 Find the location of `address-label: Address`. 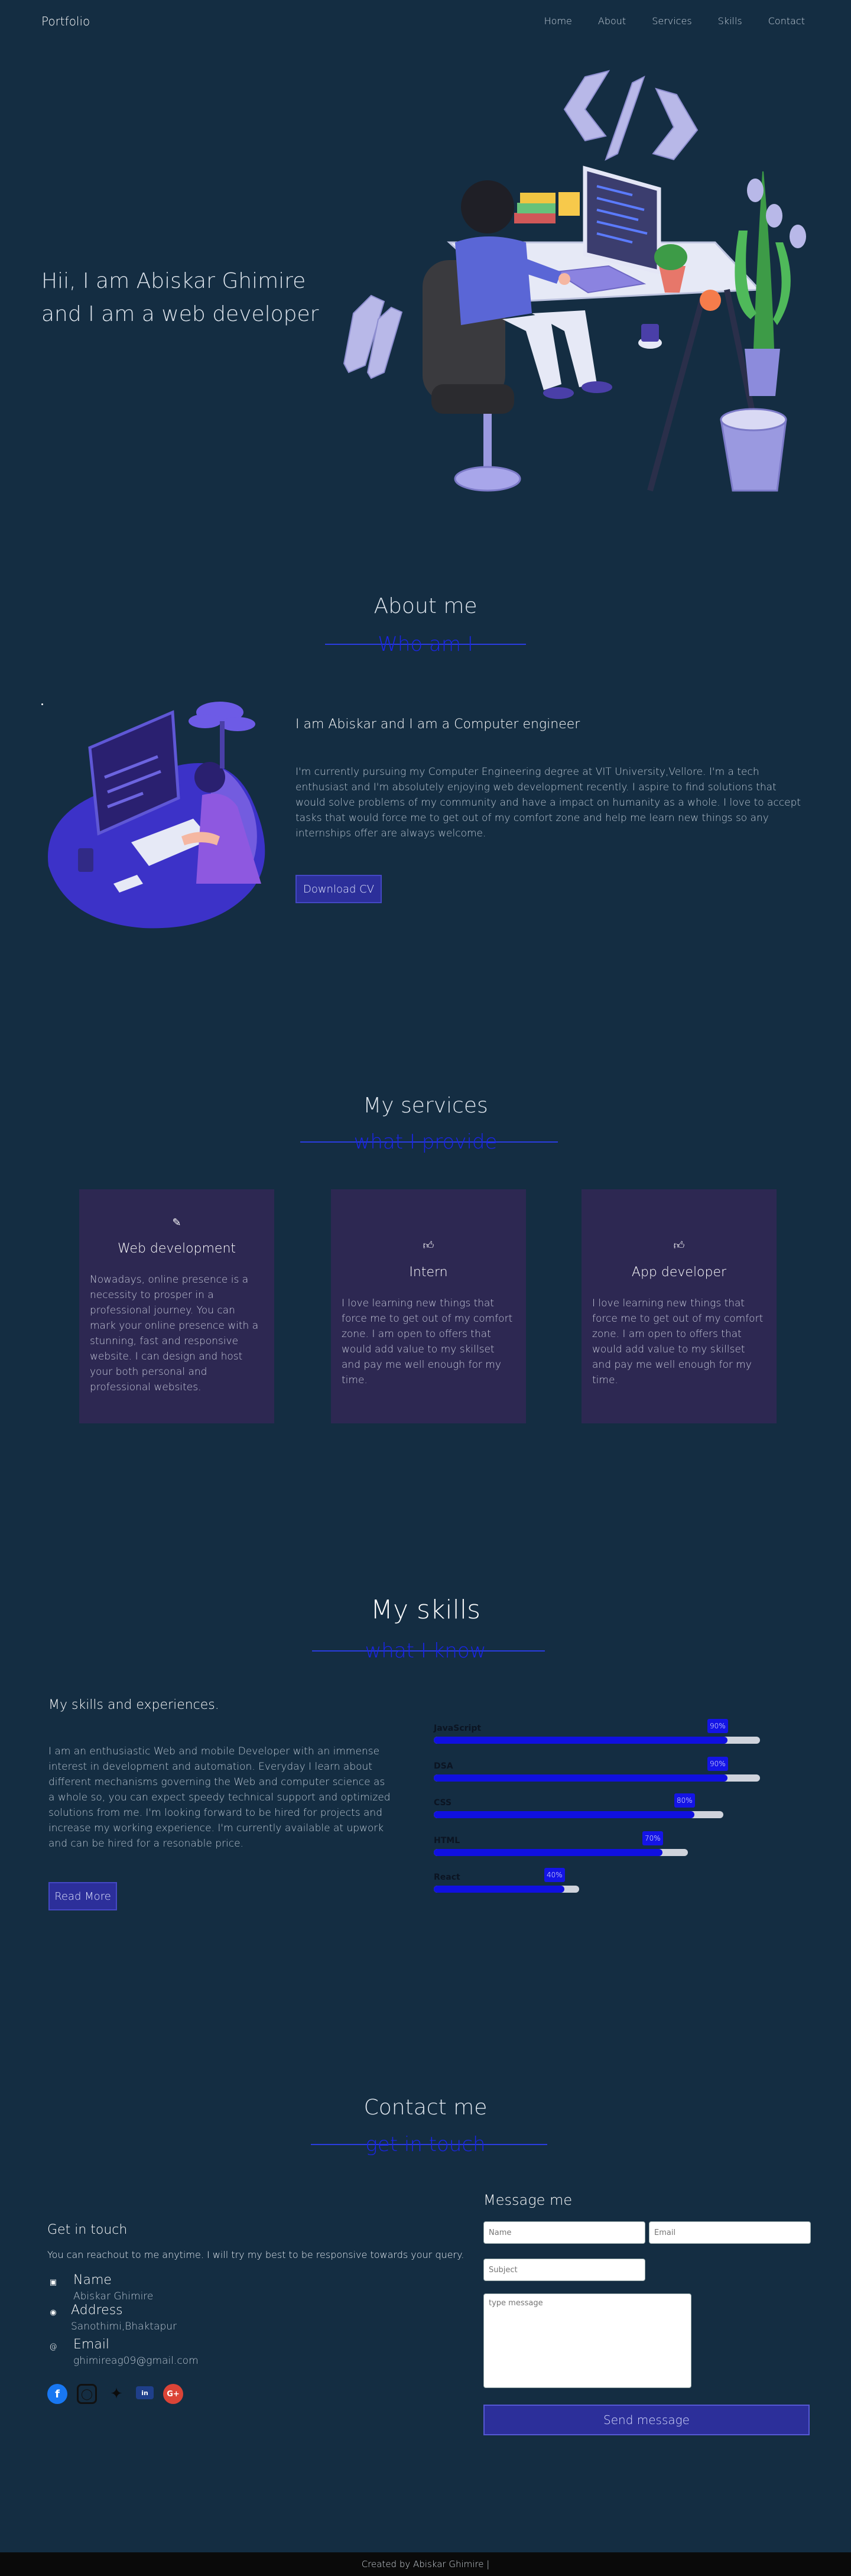

address-label: Address is located at coordinates (97, 2310).